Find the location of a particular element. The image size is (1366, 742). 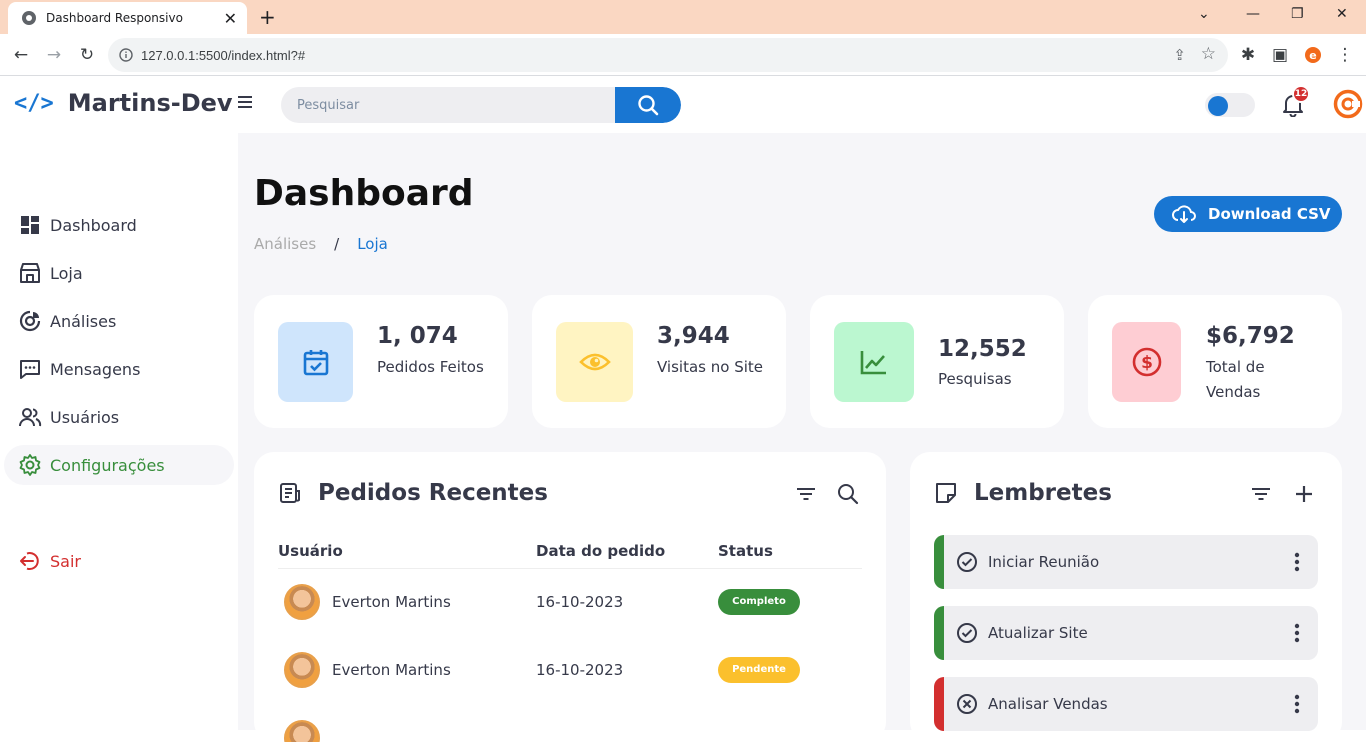

svg-text: e is located at coordinates (1312, 55).